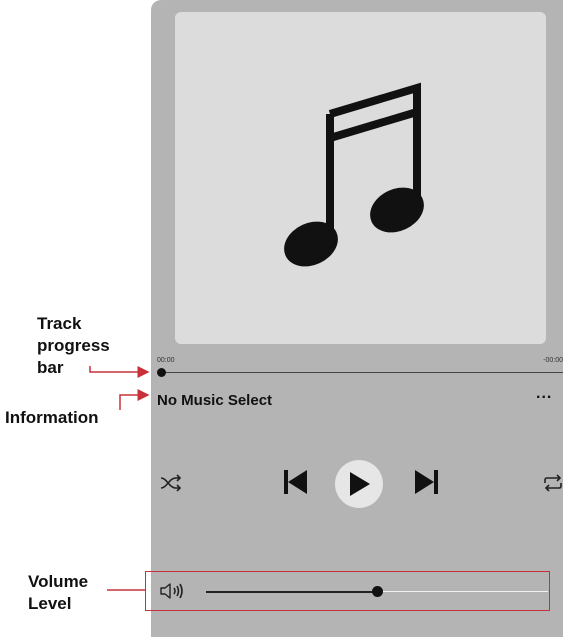  I want to click on play-button, so click(359, 484).